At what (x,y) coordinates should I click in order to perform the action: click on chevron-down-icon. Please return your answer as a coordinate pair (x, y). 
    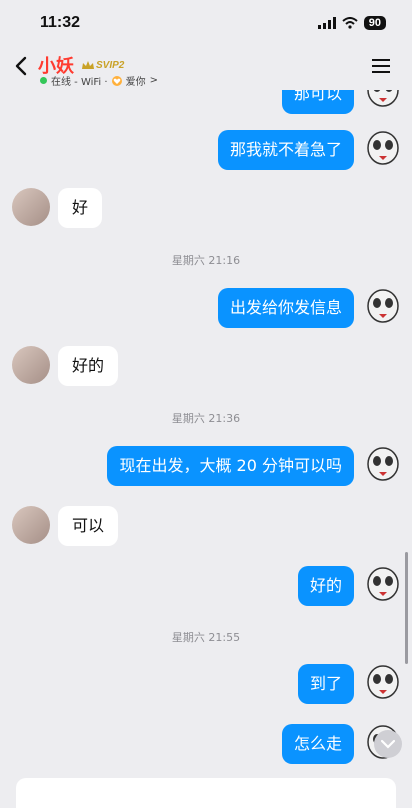
    Looking at the image, I should click on (388, 744).